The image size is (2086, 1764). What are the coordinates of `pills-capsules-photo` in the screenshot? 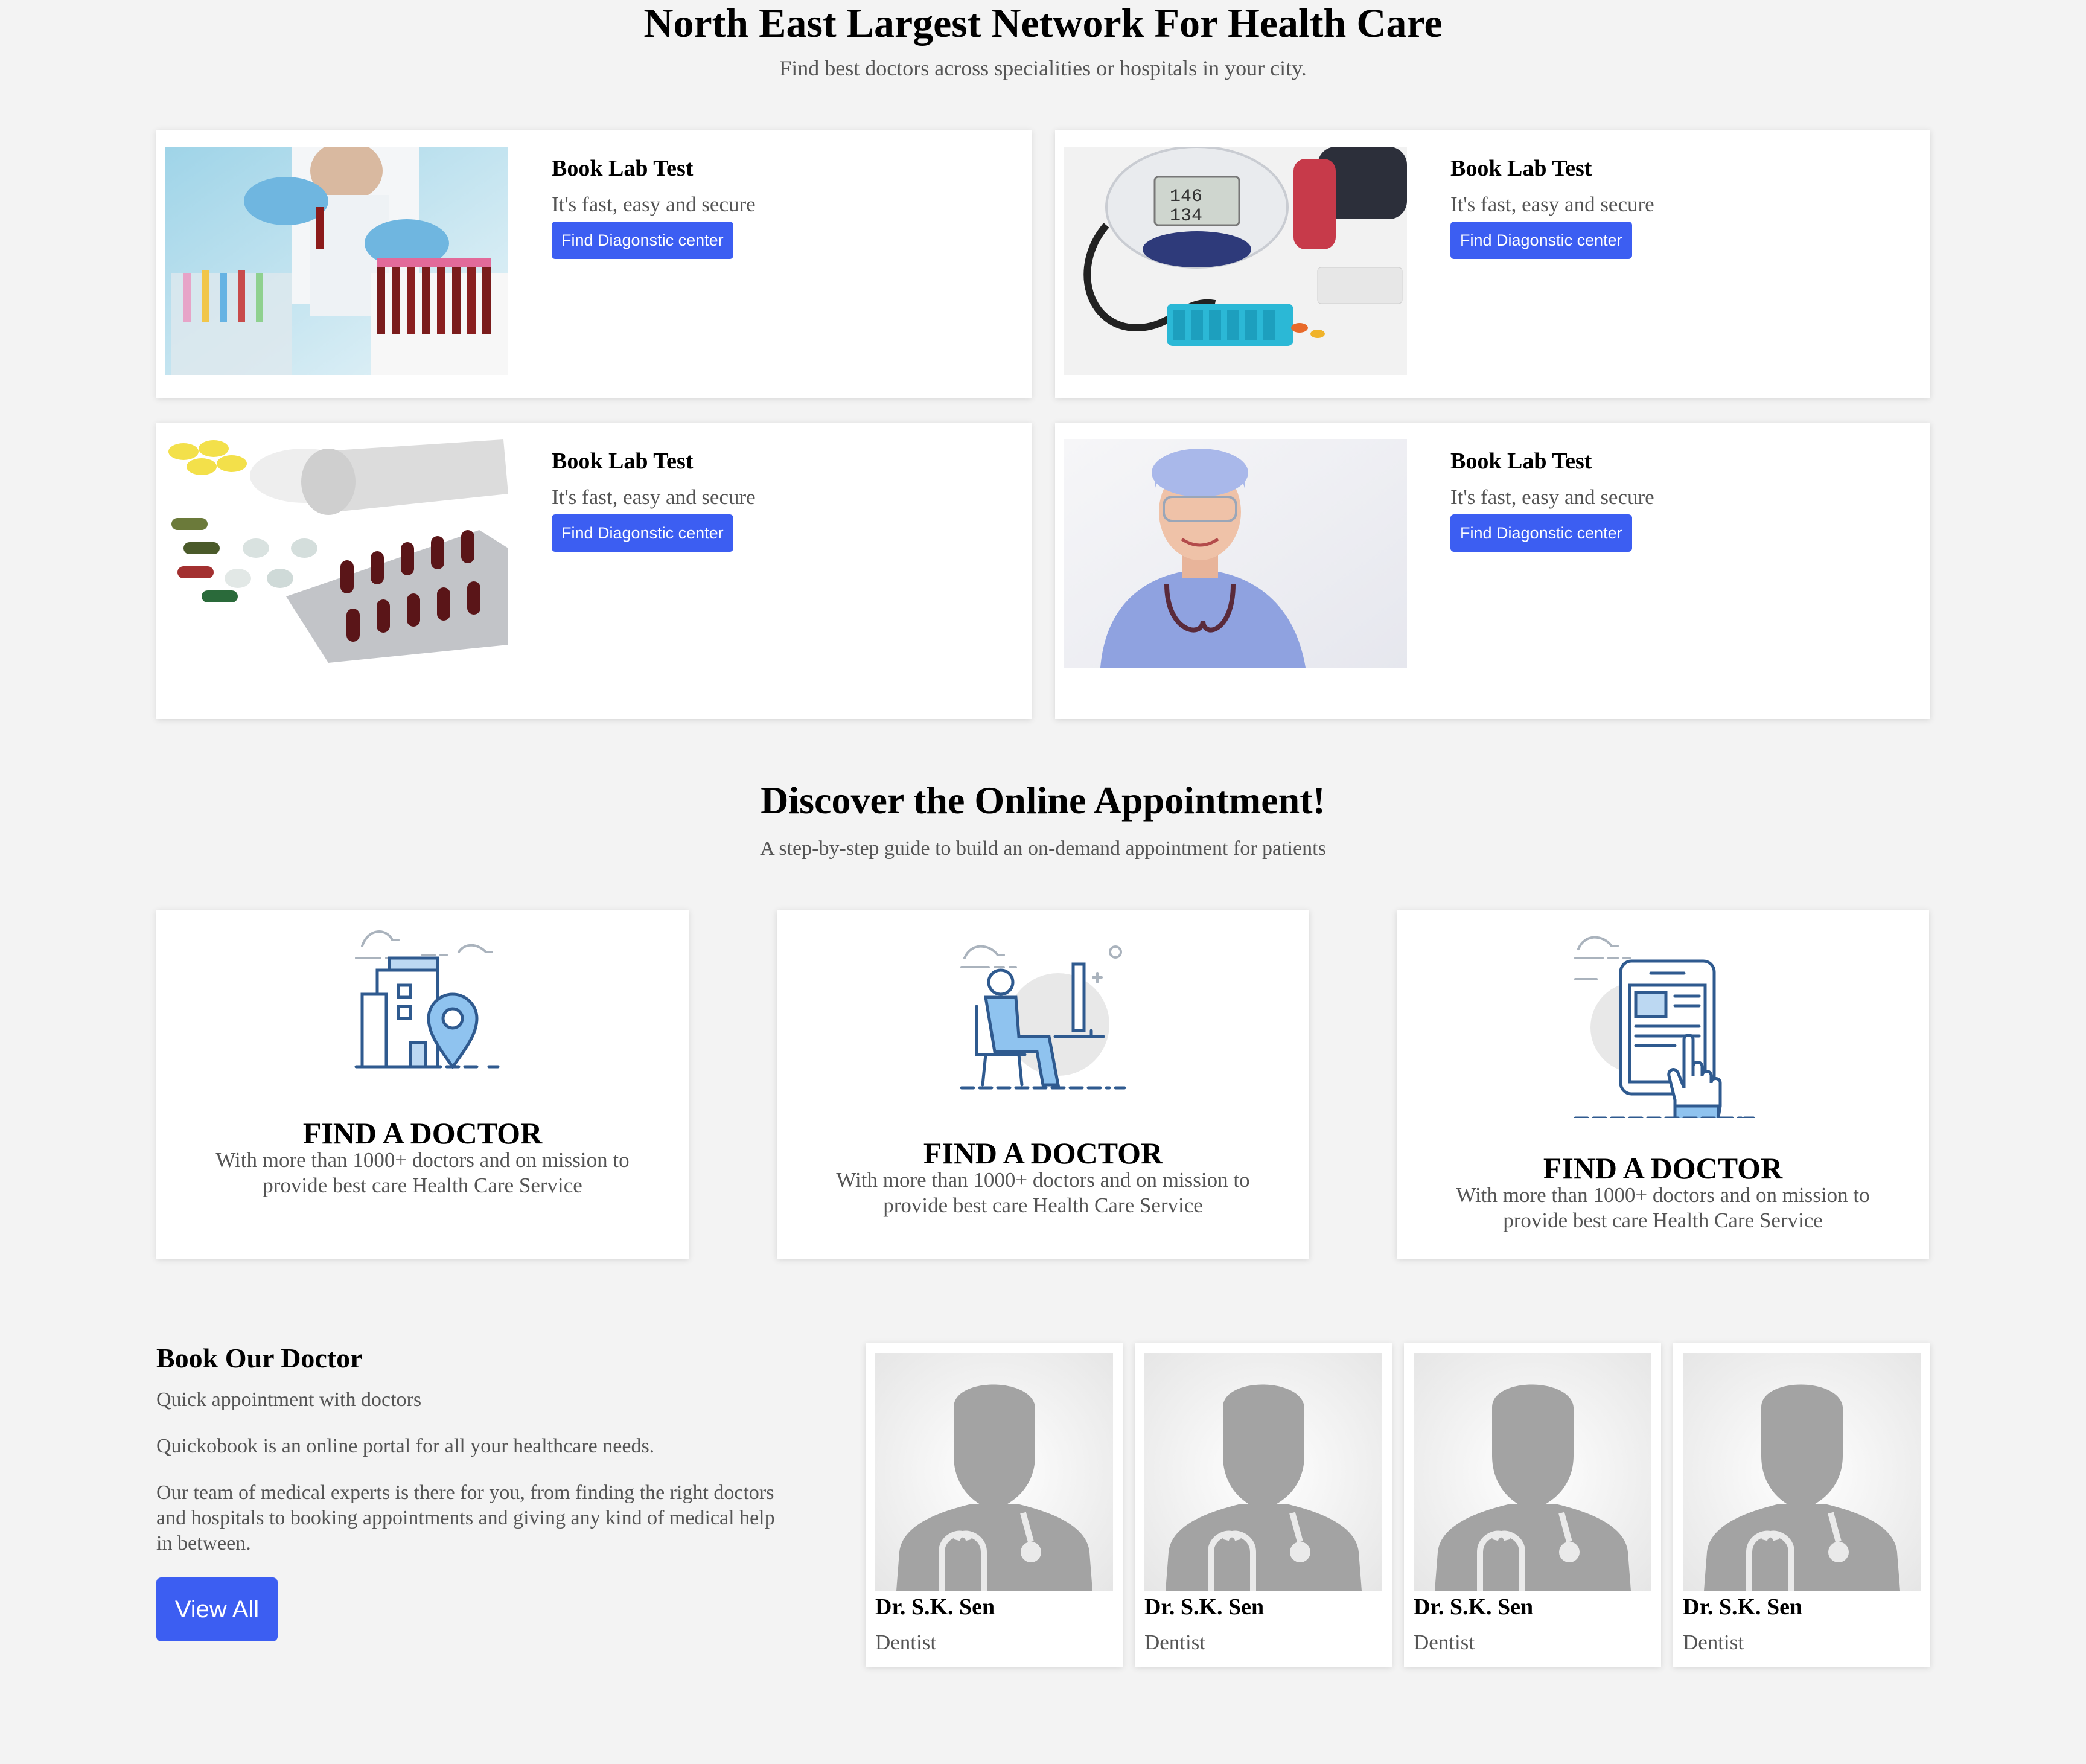 It's located at (336, 553).